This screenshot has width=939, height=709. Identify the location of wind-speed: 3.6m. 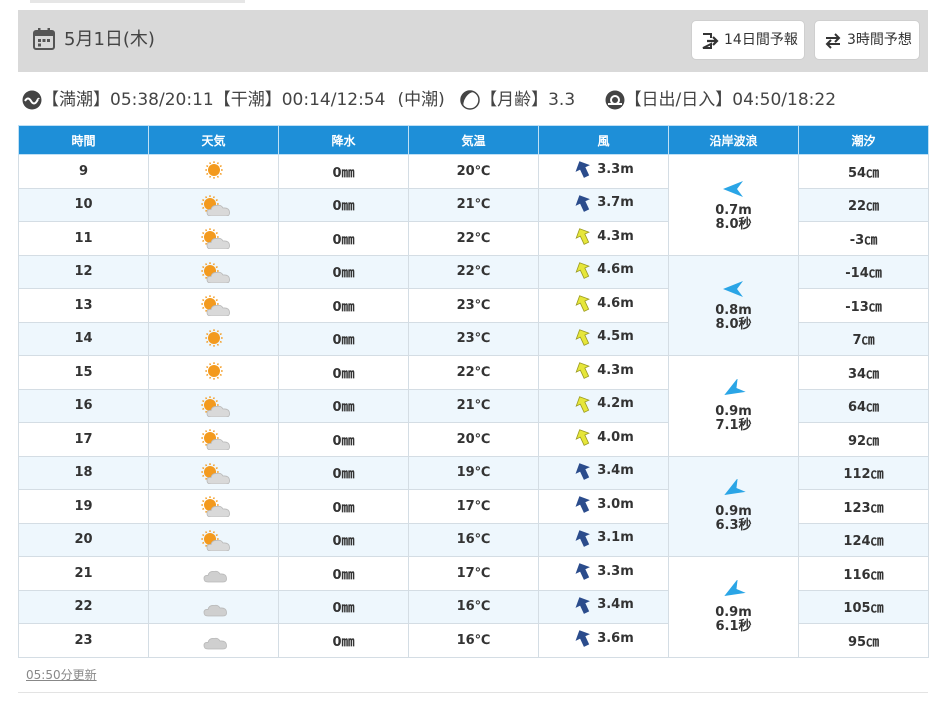
(615, 638).